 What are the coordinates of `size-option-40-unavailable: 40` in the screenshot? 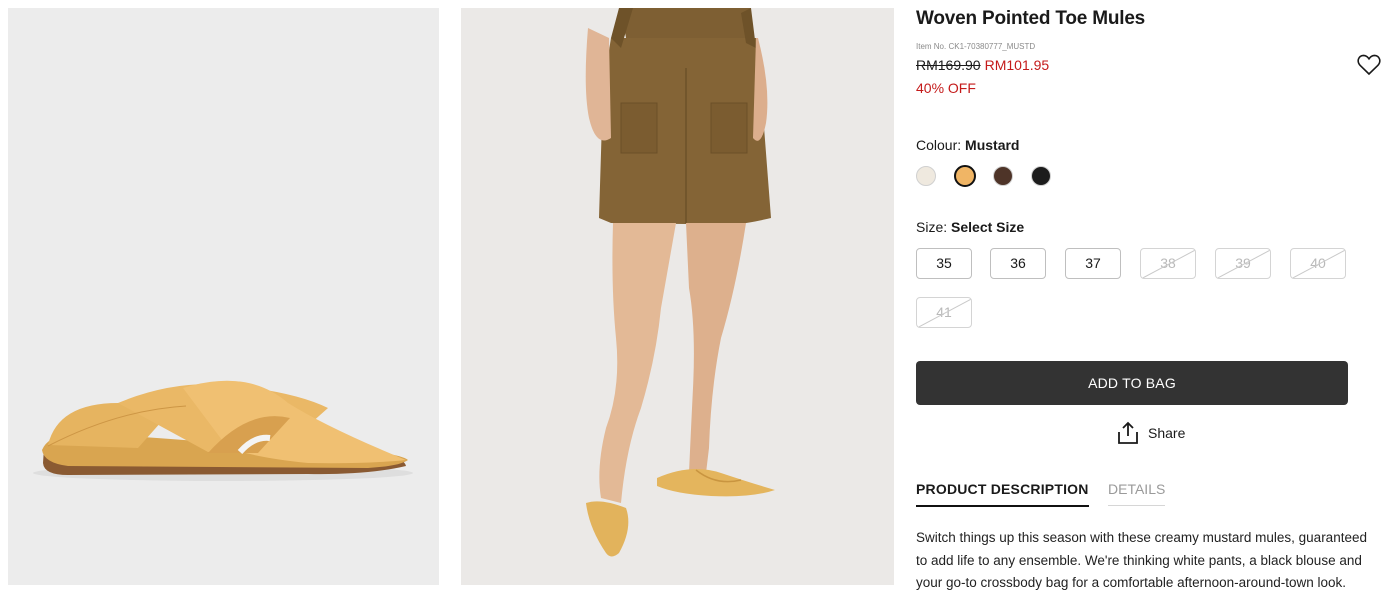 It's located at (1318, 263).